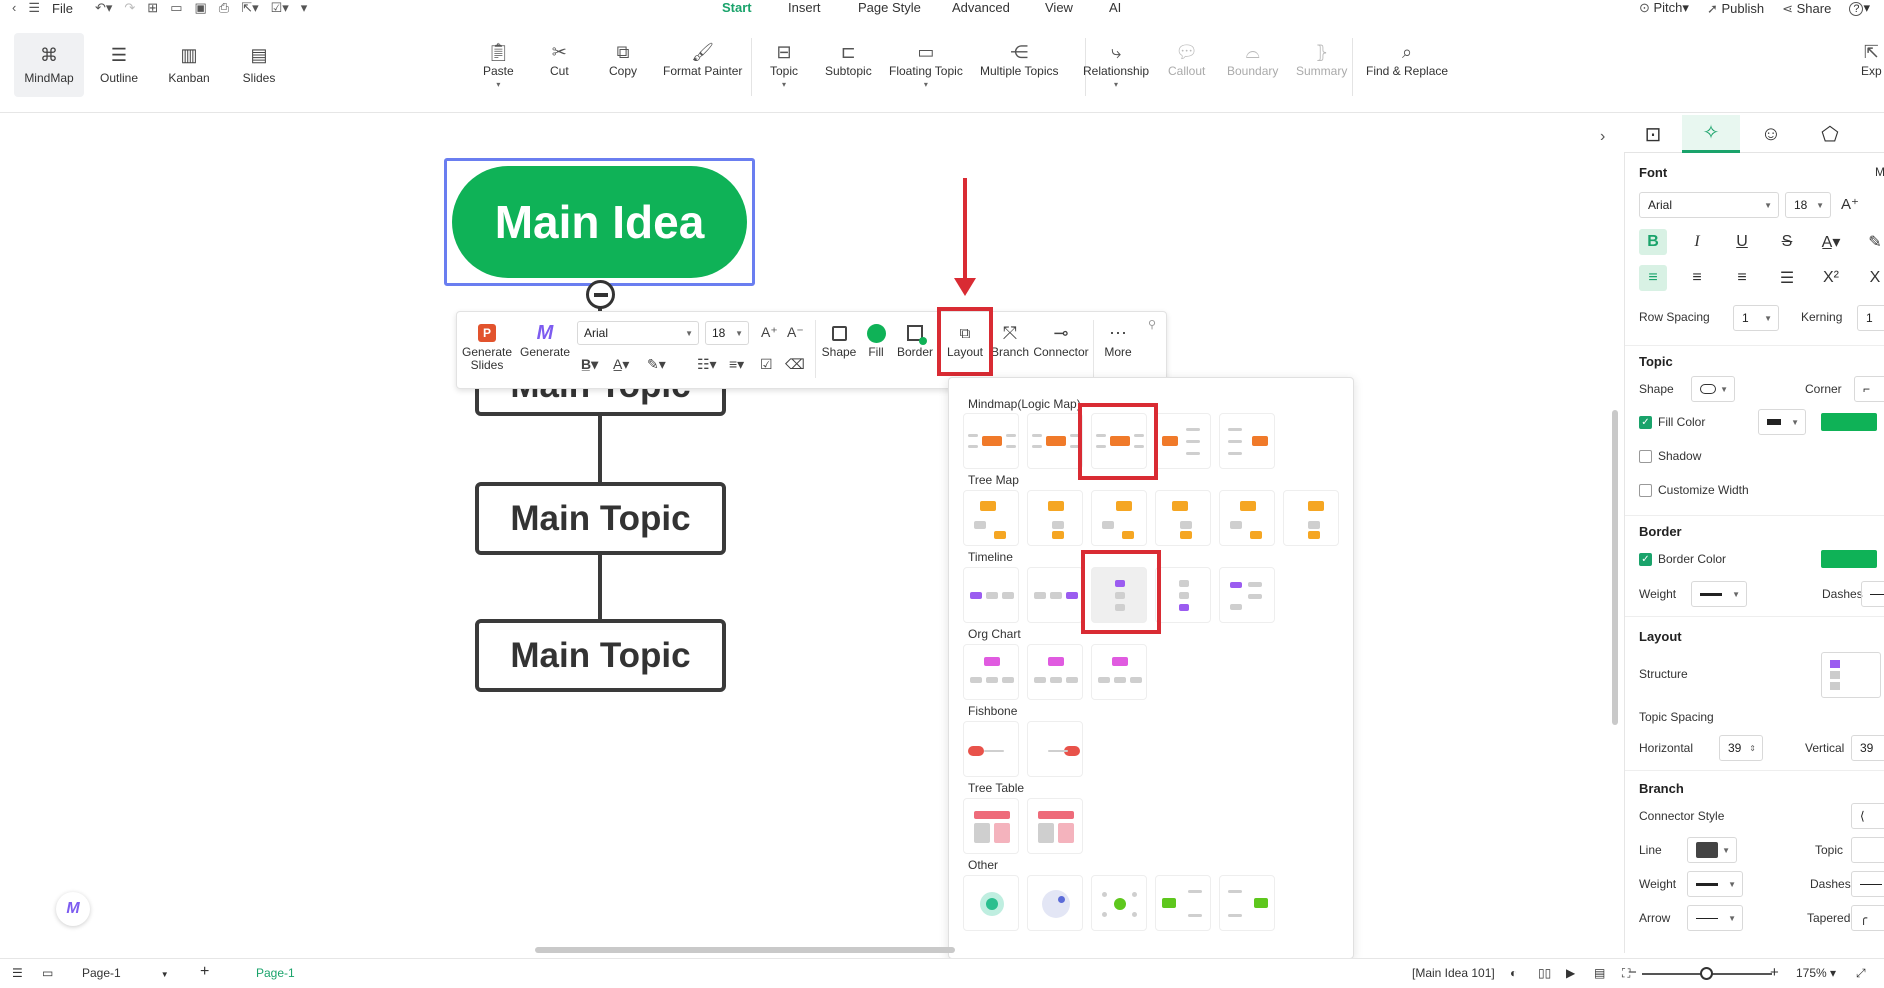  What do you see at coordinates (1653, 134) in the screenshot?
I see `tab-style: ⊡` at bounding box center [1653, 134].